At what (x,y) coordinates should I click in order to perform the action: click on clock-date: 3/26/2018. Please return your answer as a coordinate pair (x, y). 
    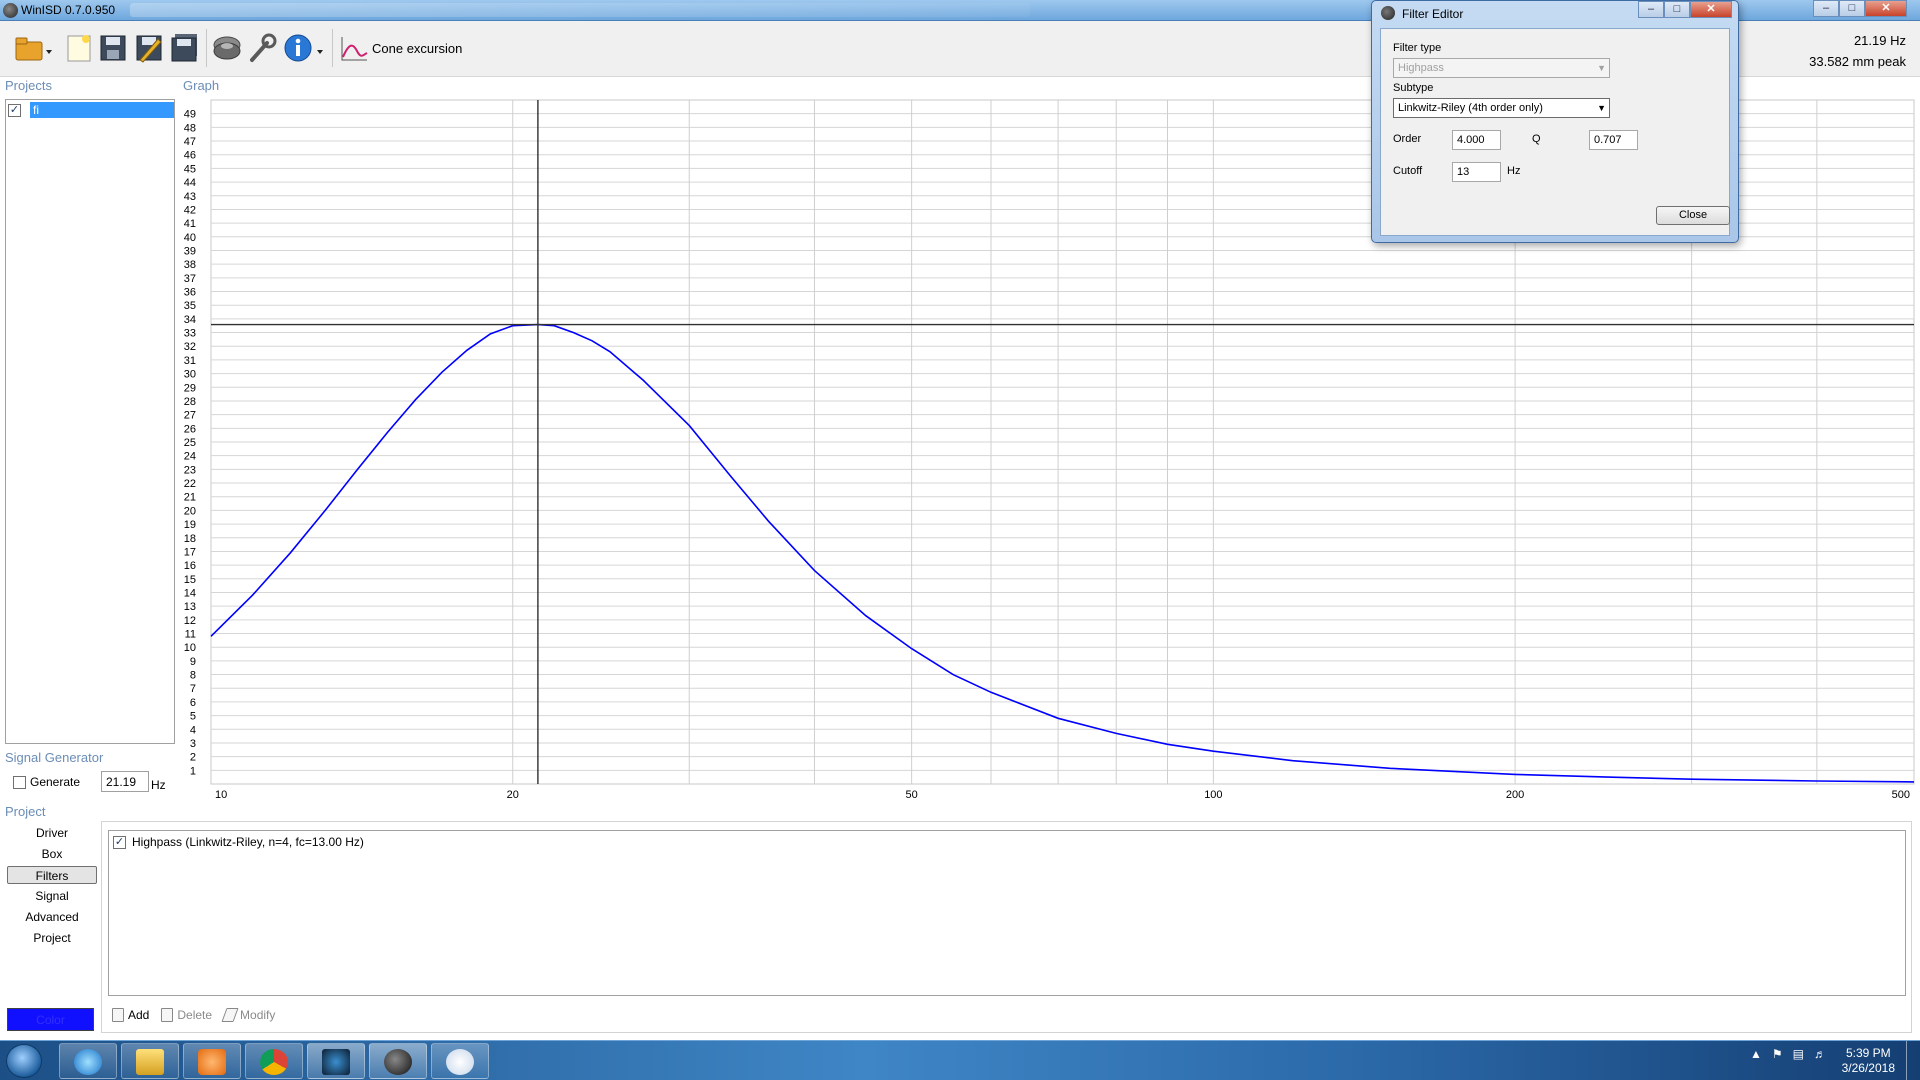
    Looking at the image, I should click on (1868, 1068).